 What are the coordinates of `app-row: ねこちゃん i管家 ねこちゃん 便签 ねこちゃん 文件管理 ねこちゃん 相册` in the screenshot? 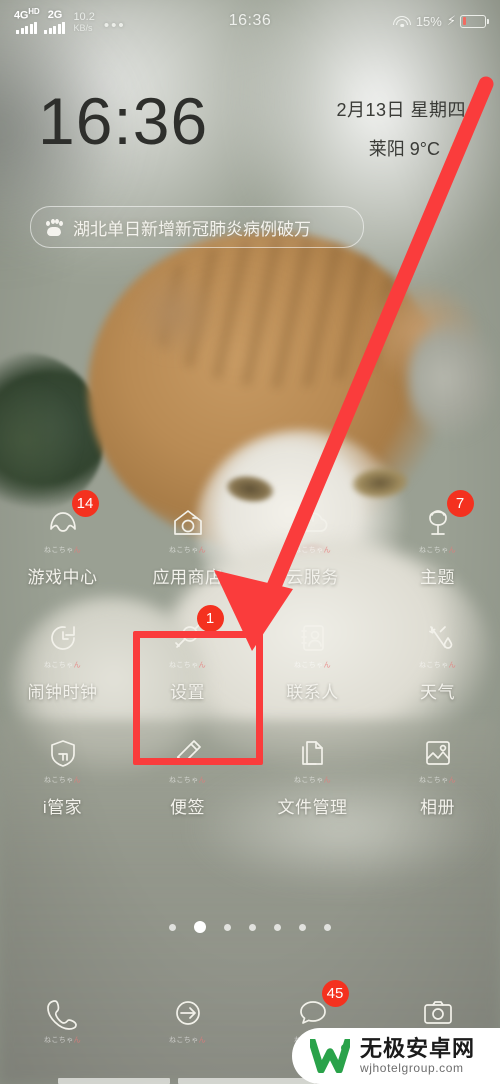 It's located at (250, 771).